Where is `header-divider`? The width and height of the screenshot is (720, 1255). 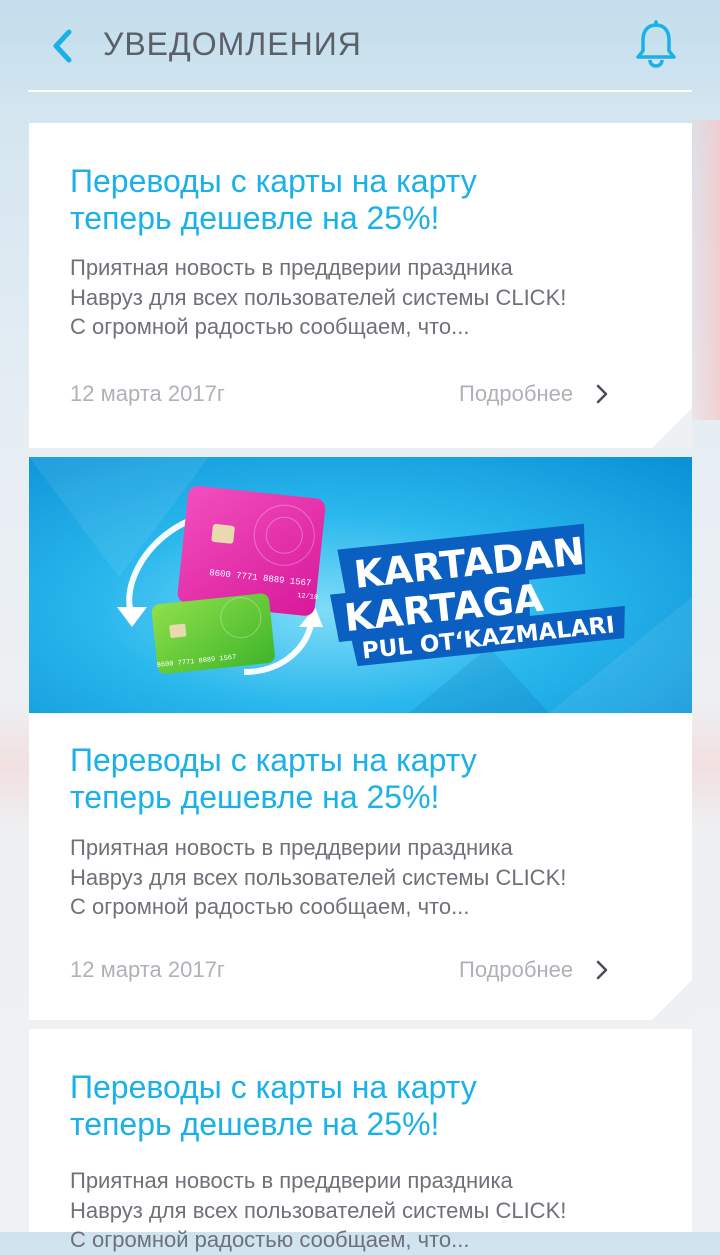
header-divider is located at coordinates (360, 91).